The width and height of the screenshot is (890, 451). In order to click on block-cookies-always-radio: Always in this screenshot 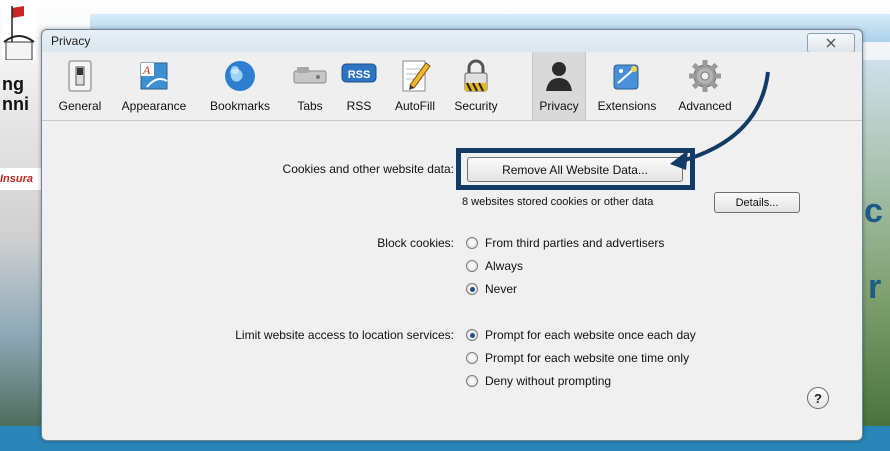, I will do `click(494, 266)`.